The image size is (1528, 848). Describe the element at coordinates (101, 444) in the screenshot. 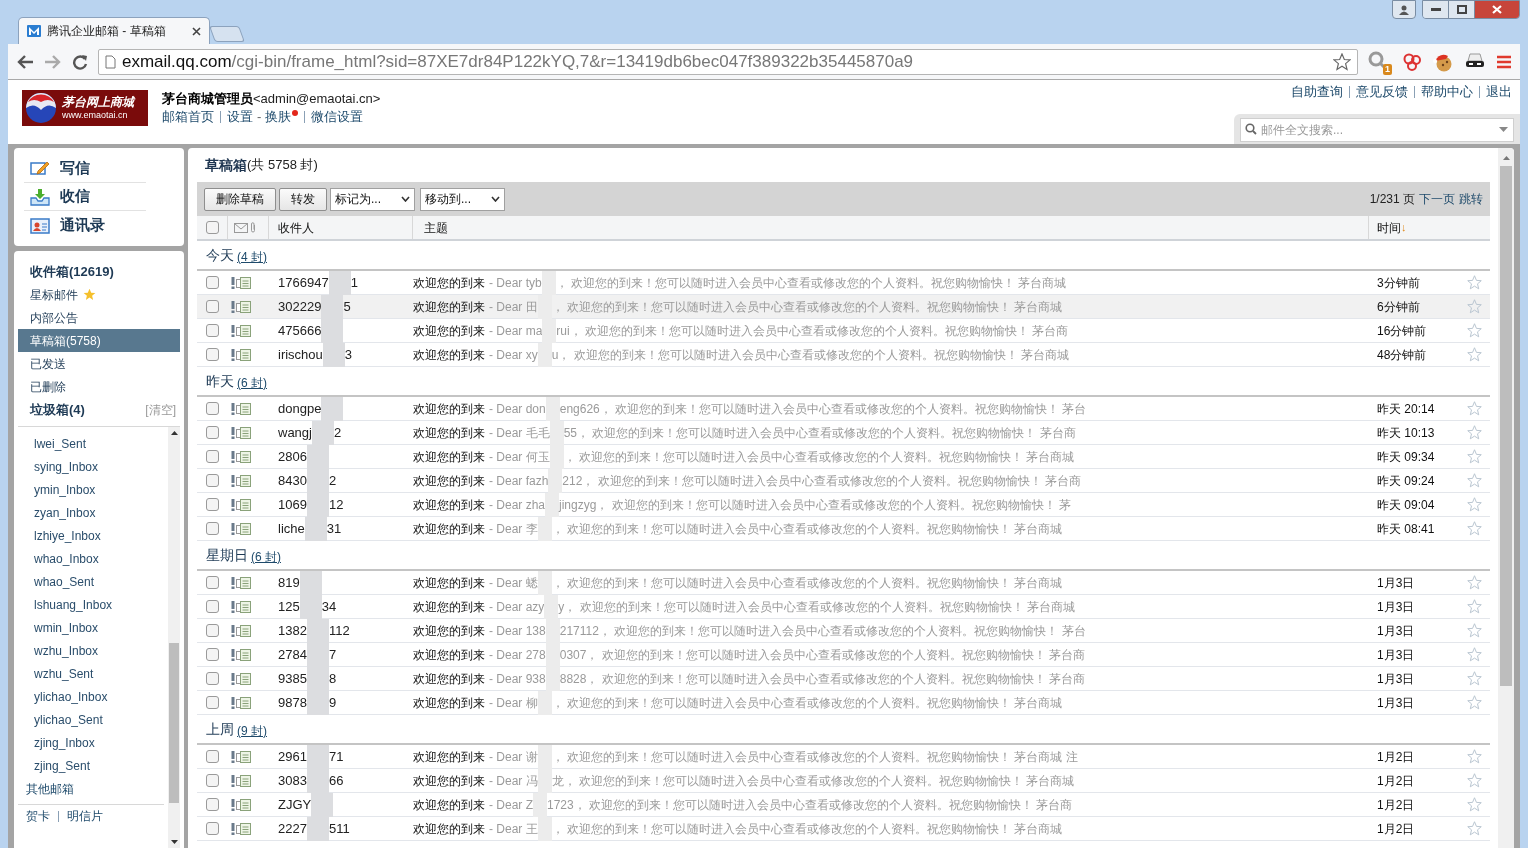

I see `folder-item: lwei_Sent` at that location.